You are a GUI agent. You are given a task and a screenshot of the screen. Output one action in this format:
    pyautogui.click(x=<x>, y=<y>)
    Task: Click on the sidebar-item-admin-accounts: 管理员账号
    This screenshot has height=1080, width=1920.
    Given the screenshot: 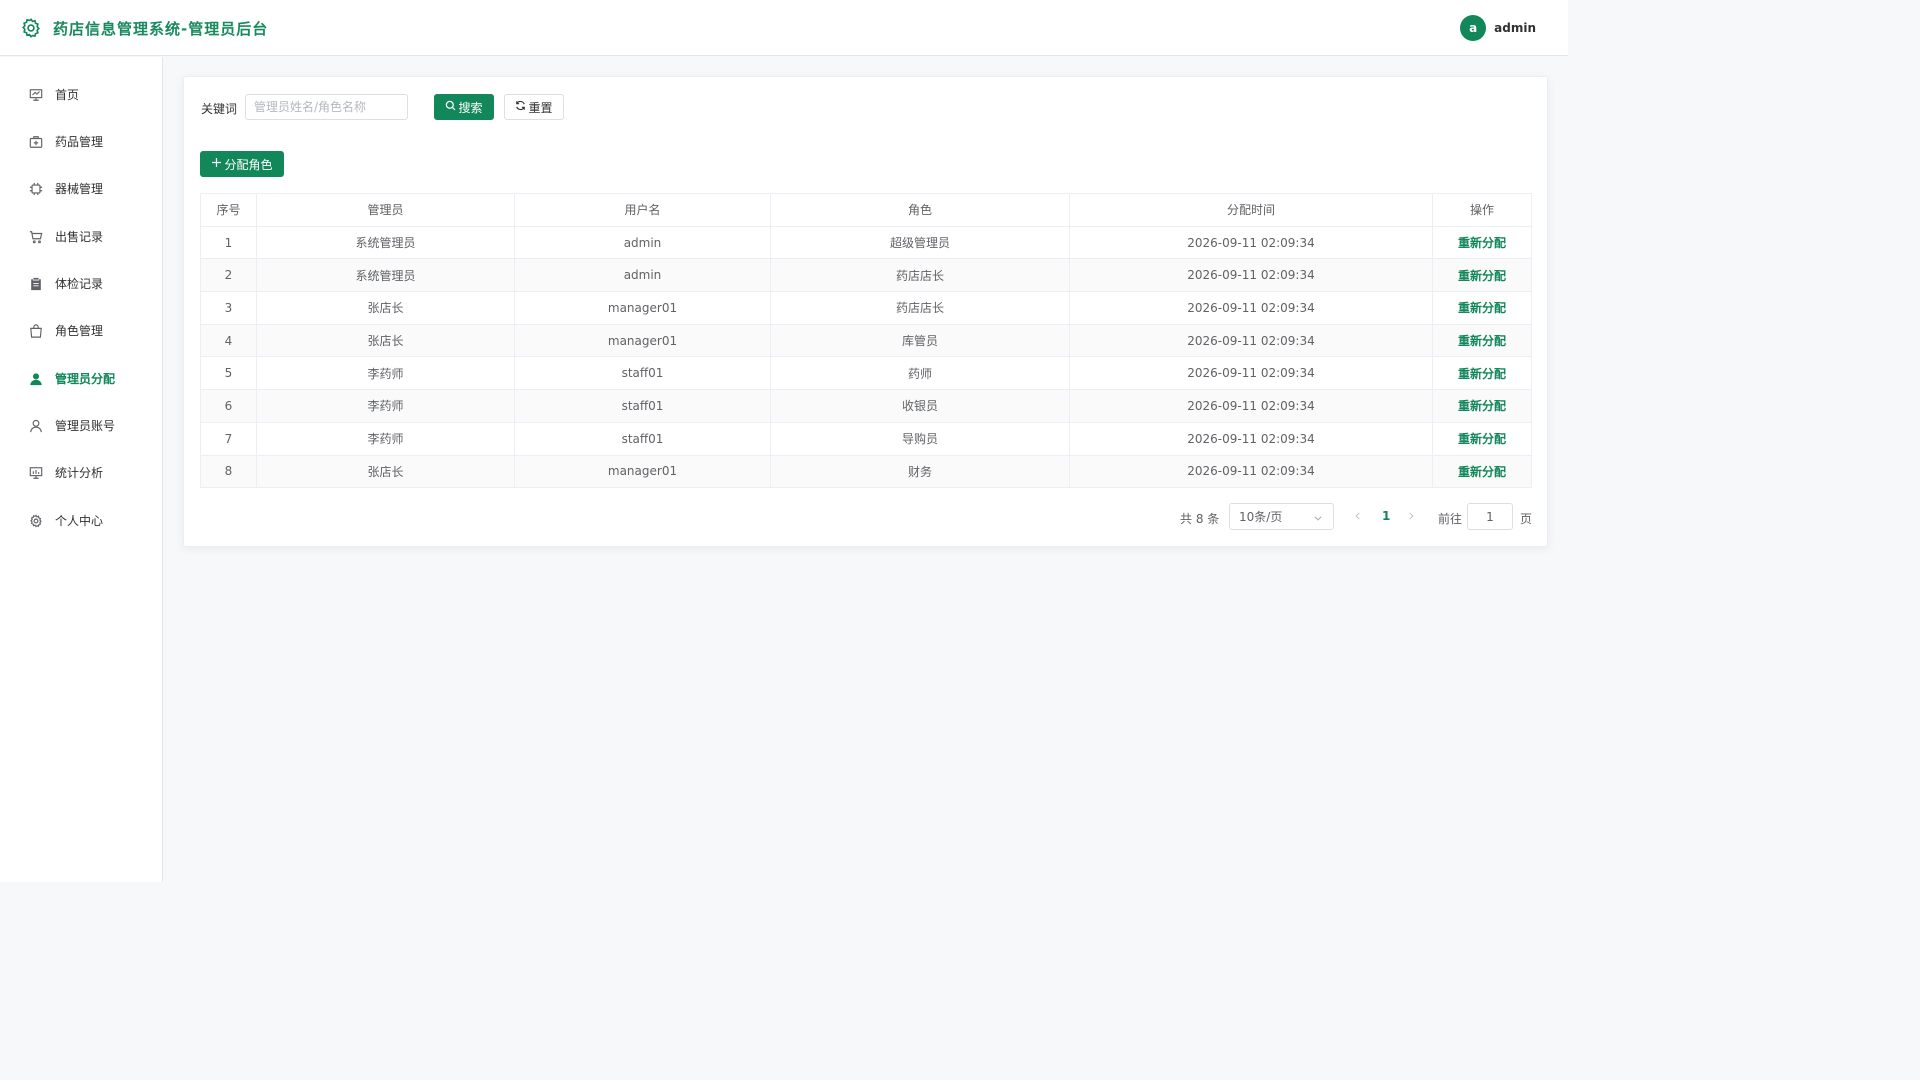 What is the action you would take?
    pyautogui.click(x=81, y=425)
    